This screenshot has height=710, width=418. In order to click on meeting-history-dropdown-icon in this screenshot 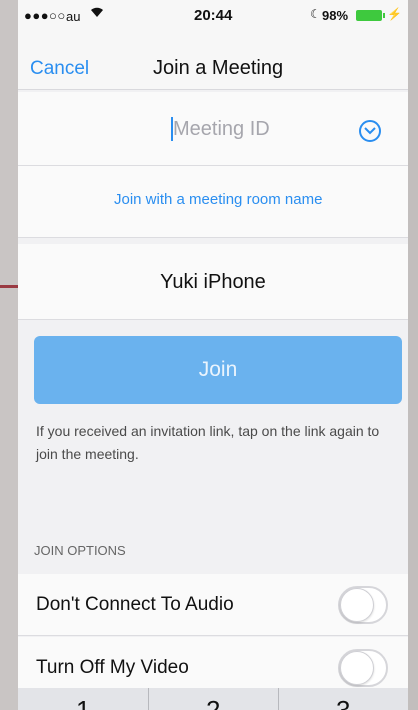, I will do `click(370, 131)`.